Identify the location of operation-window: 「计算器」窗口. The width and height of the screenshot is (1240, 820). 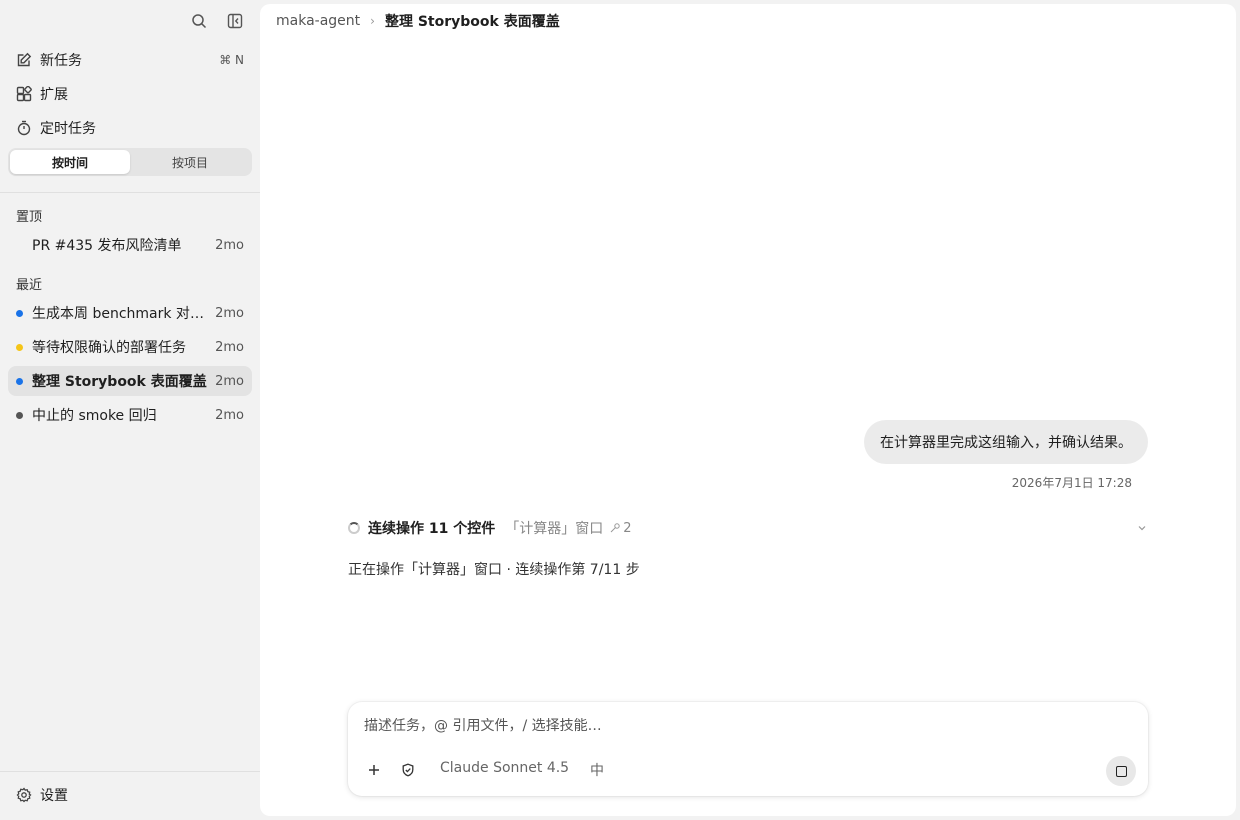
(554, 529).